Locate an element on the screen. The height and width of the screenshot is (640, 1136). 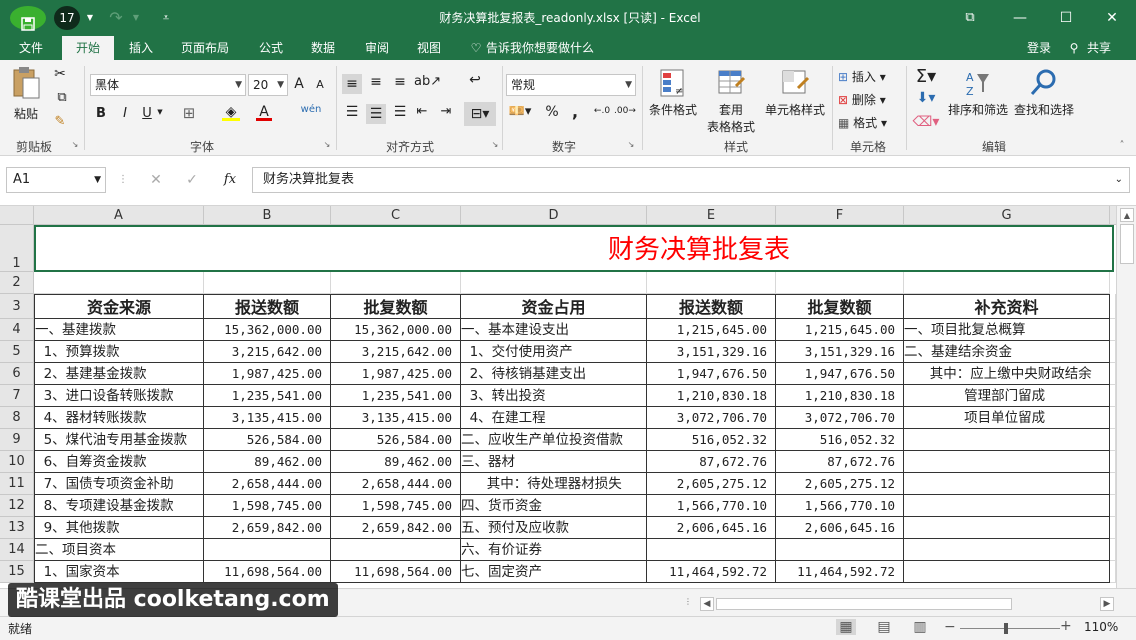
underline-button: U is located at coordinates (147, 113).